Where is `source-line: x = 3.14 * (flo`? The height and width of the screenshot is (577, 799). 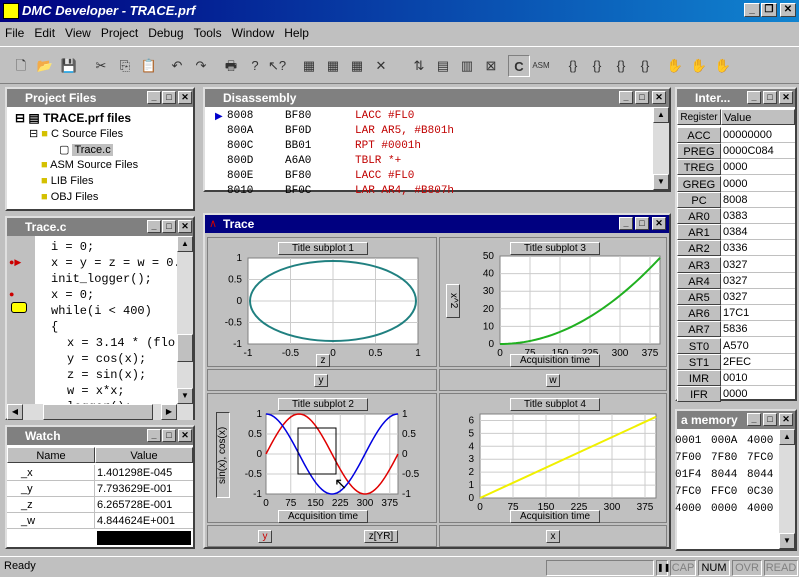 source-line: x = 3.14 * (flo is located at coordinates (122, 343).